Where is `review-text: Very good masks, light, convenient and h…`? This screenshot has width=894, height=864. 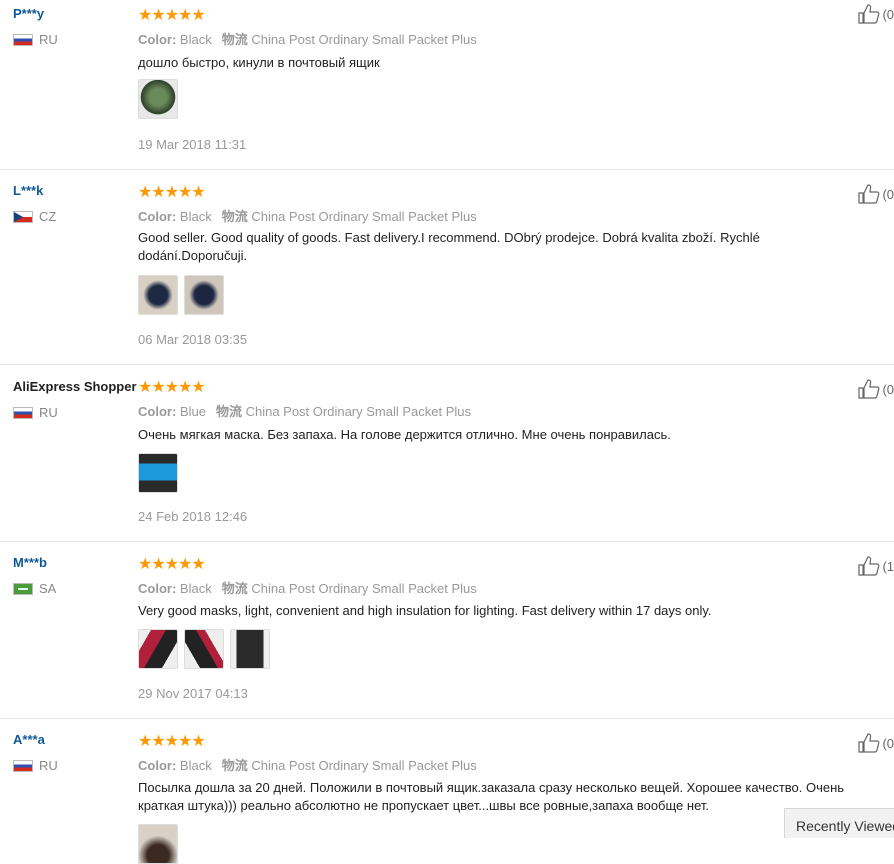
review-text: Very good masks, light, convenient and h… is located at coordinates (425, 610).